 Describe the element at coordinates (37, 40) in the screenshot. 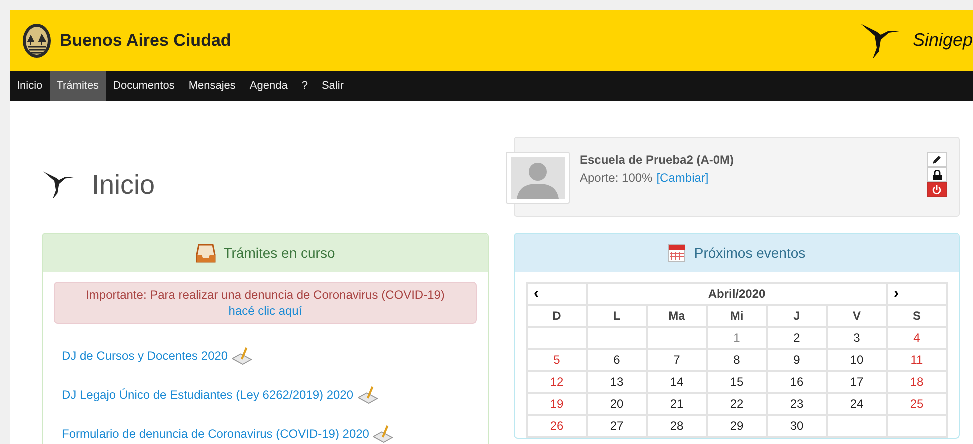

I see `coat-of-arms-logo` at that location.